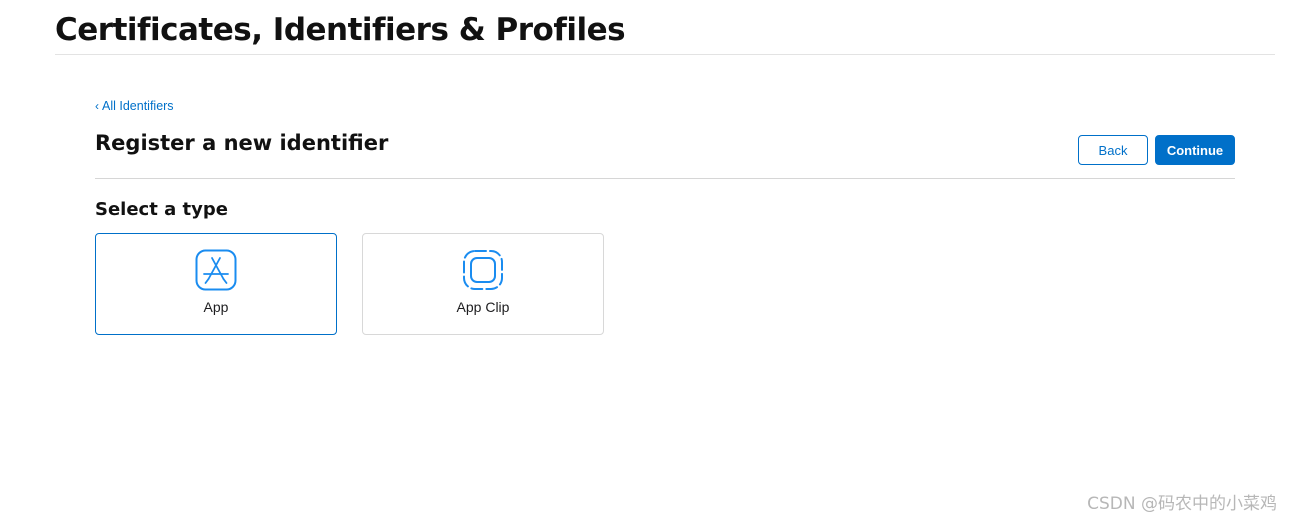 The height and width of the screenshot is (520, 1291). I want to click on chevron-left-icon: ‹, so click(97, 106).